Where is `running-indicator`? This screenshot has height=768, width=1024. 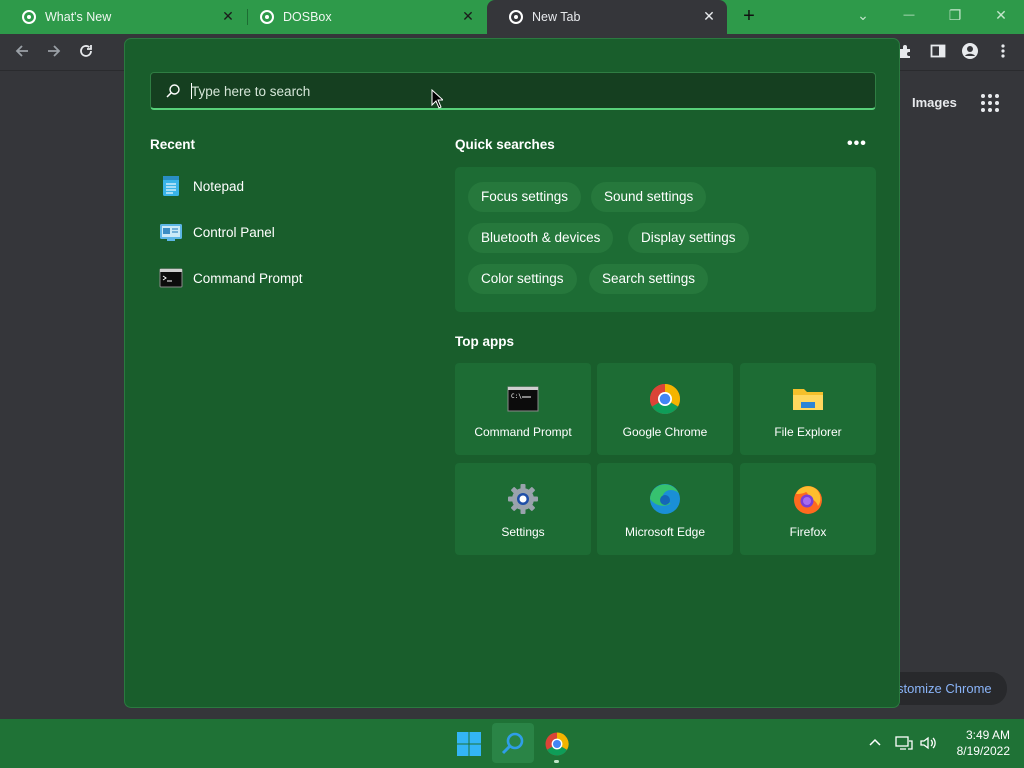
running-indicator is located at coordinates (556, 761).